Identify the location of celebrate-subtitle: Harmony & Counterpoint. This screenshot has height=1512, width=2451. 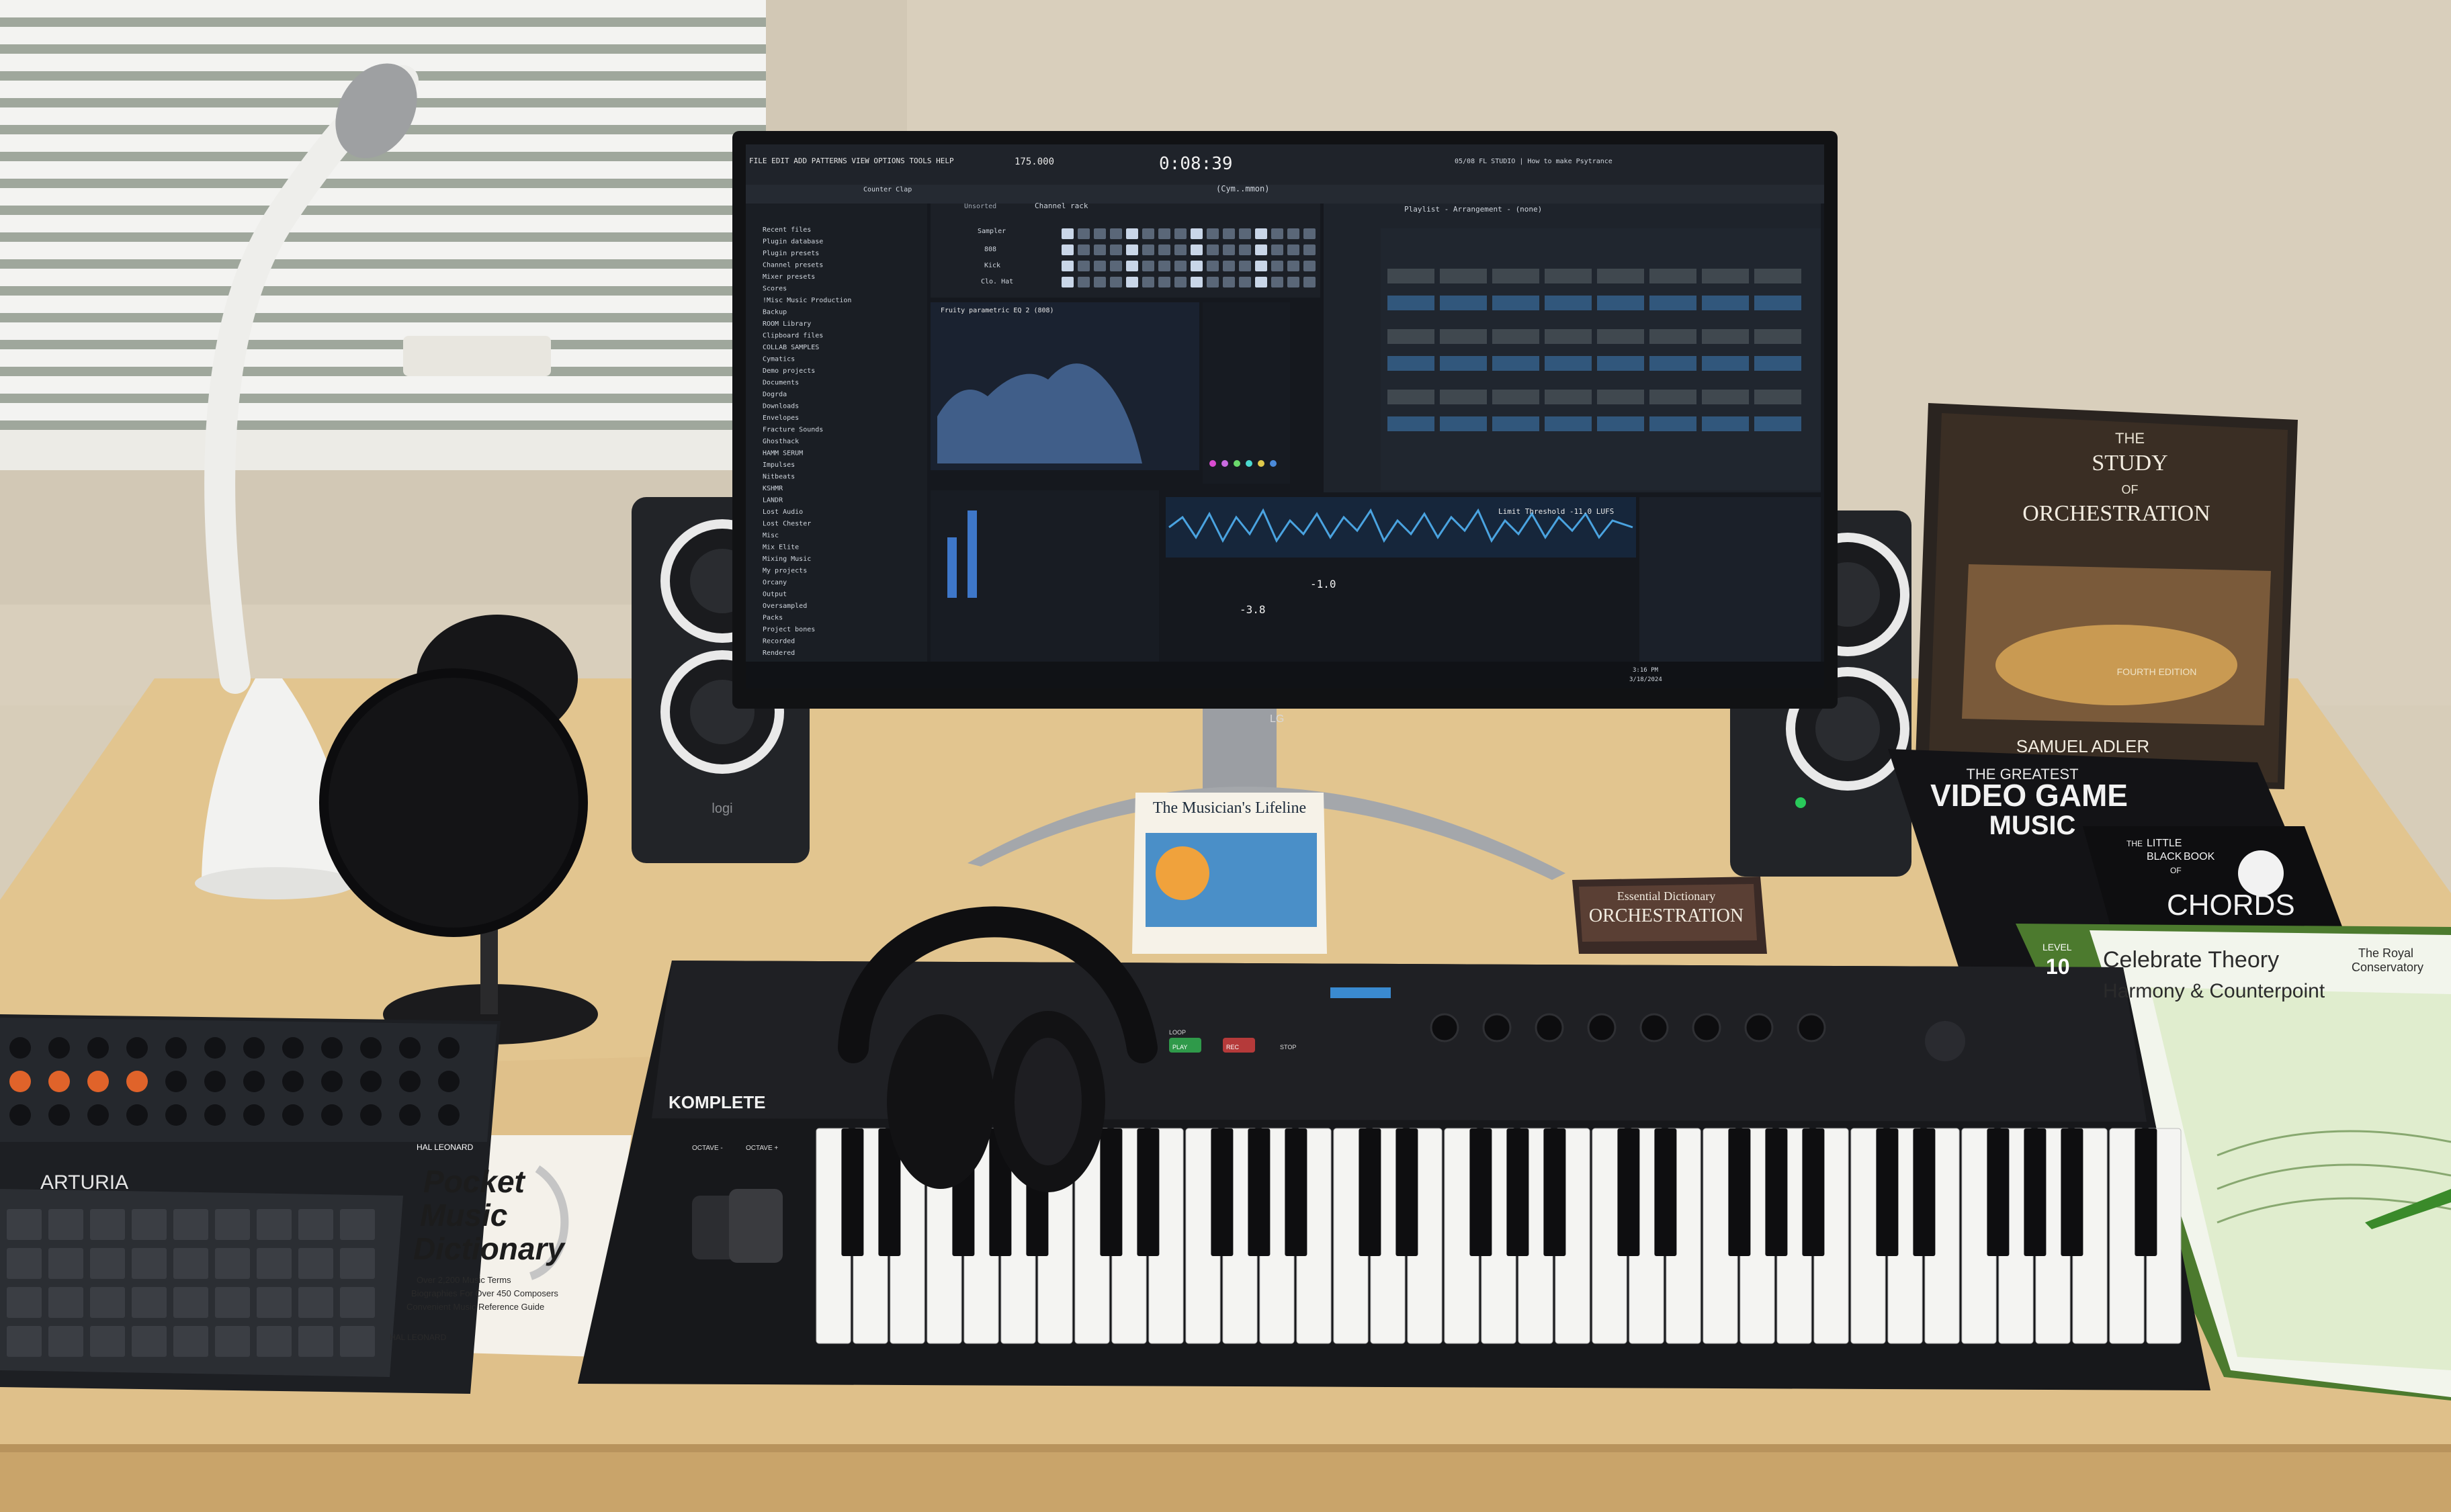
(2214, 991).